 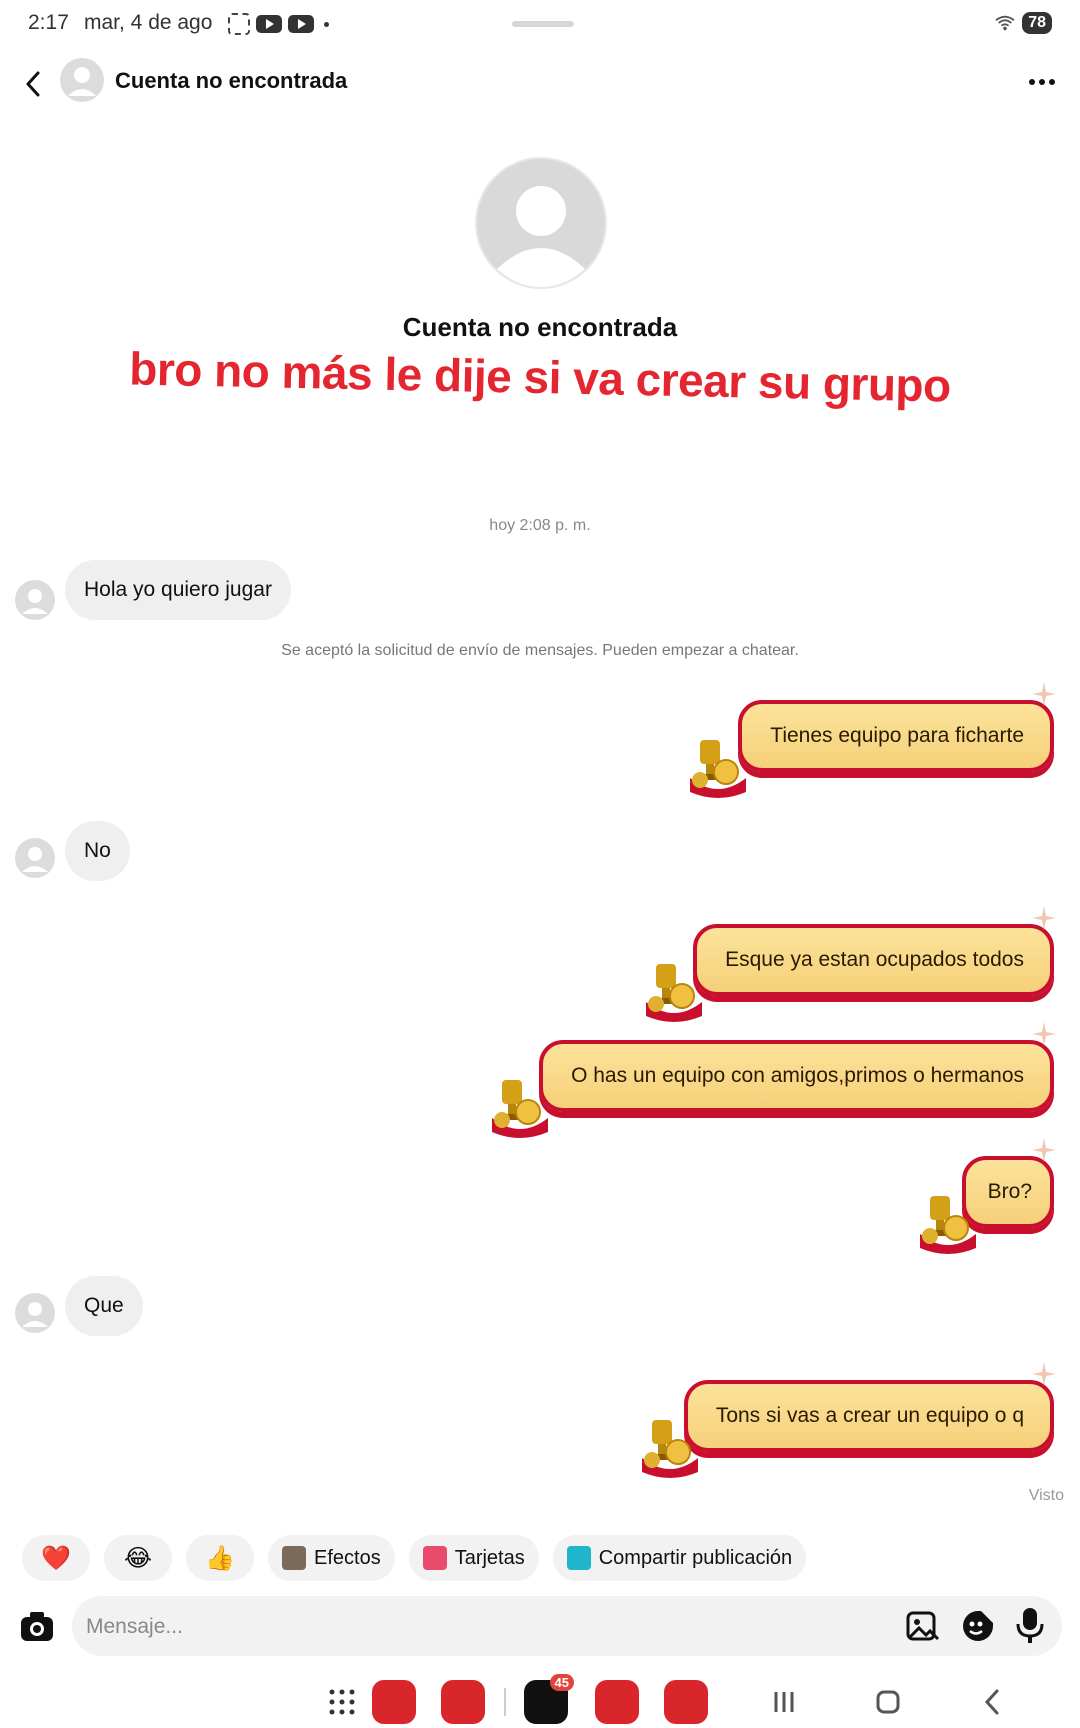 What do you see at coordinates (540, 377) in the screenshot?
I see `overlay-caption: bro no más le dije si va crear su grupo` at bounding box center [540, 377].